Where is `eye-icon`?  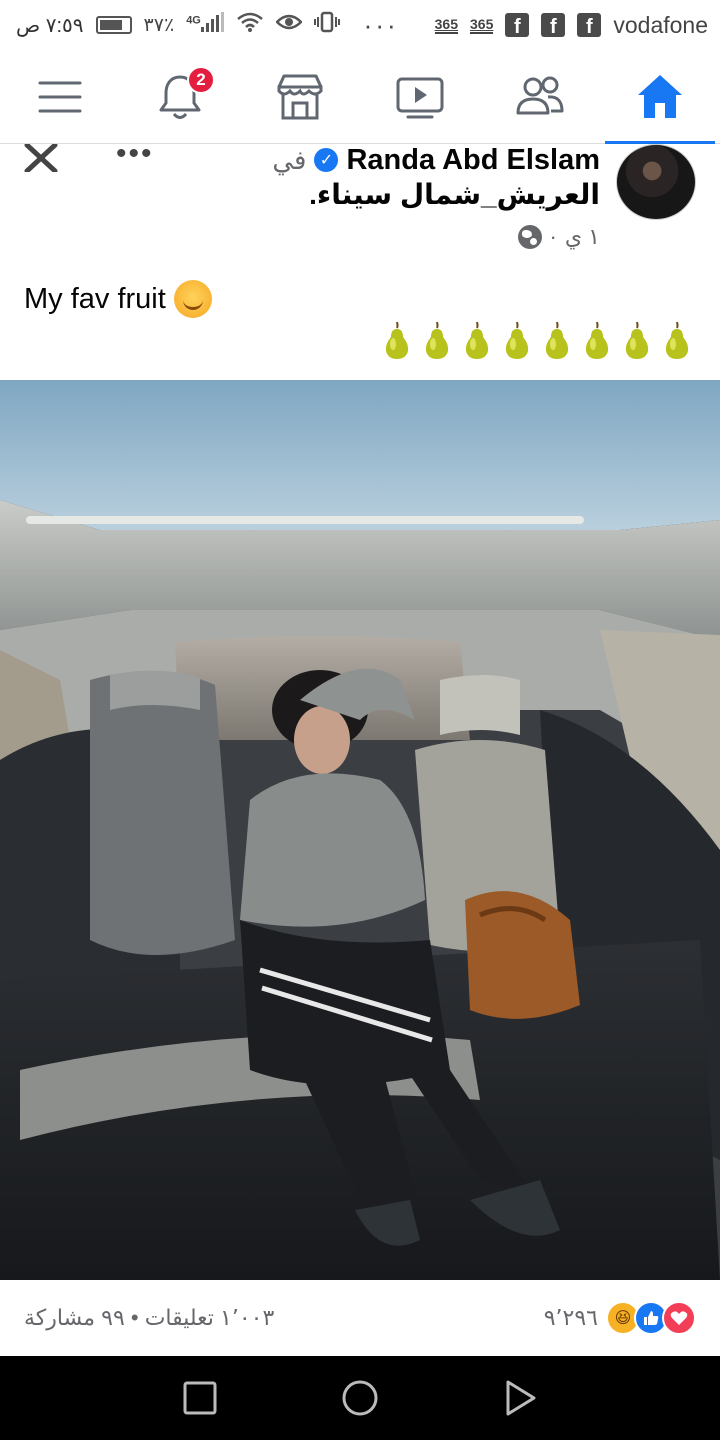
eye-icon is located at coordinates (289, 25).